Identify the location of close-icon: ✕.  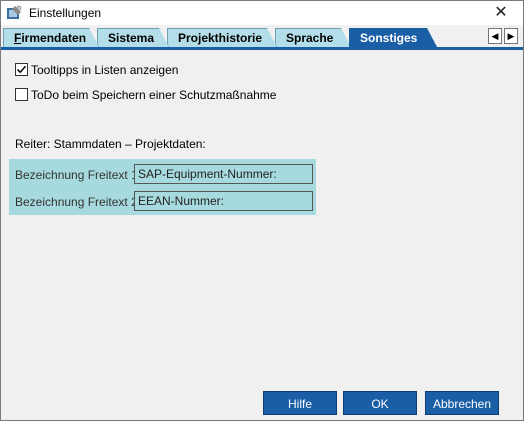
(501, 12).